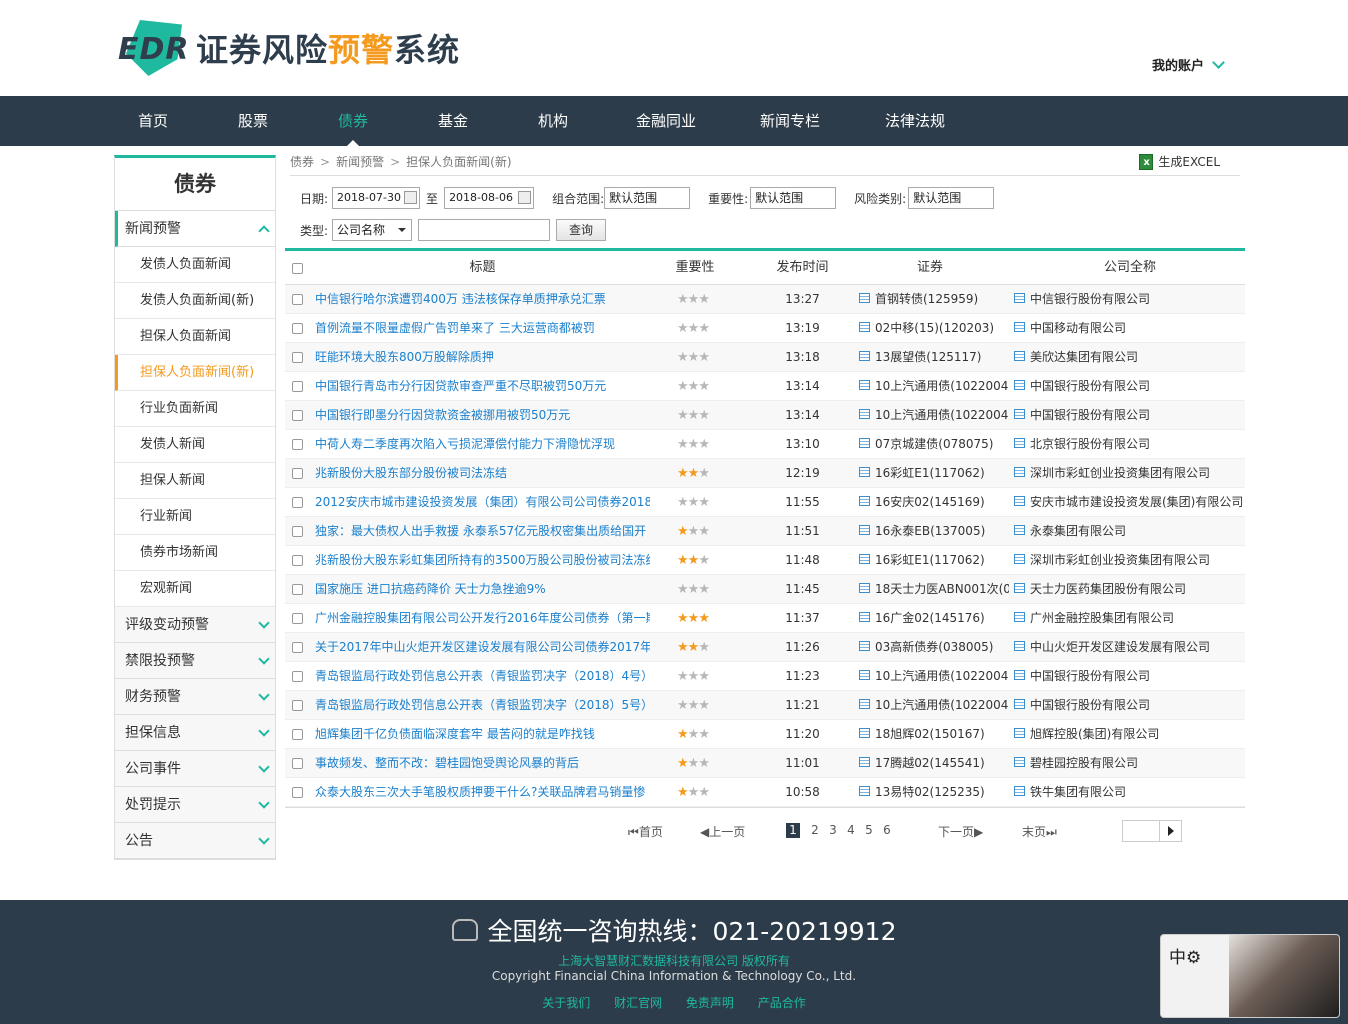 The width and height of the screenshot is (1348, 1024). I want to click on logo: EDR 证券风险预警系统, so click(289, 48).